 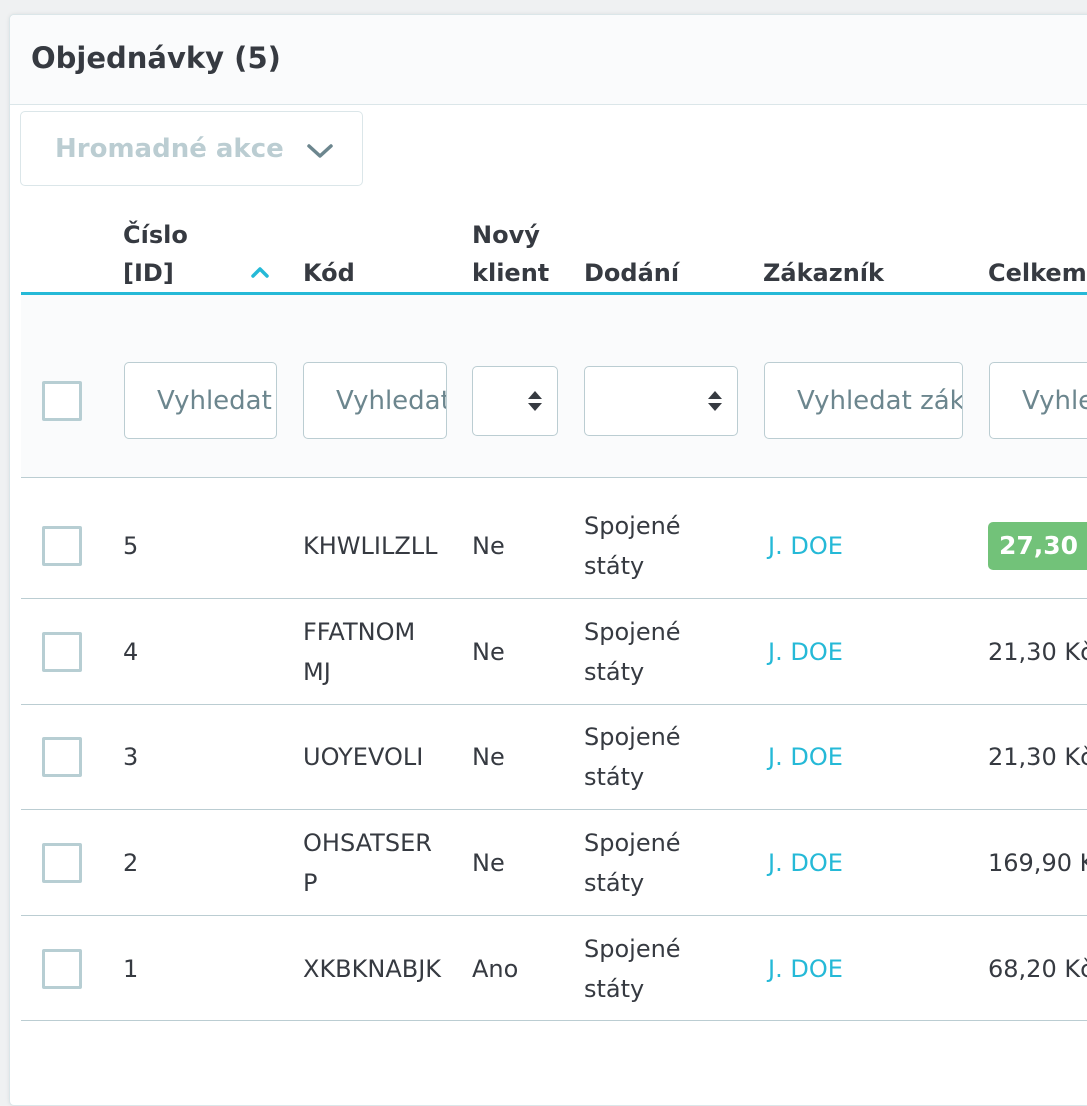 I want to click on cell-code: FFATNOM MJ, so click(x=359, y=652).